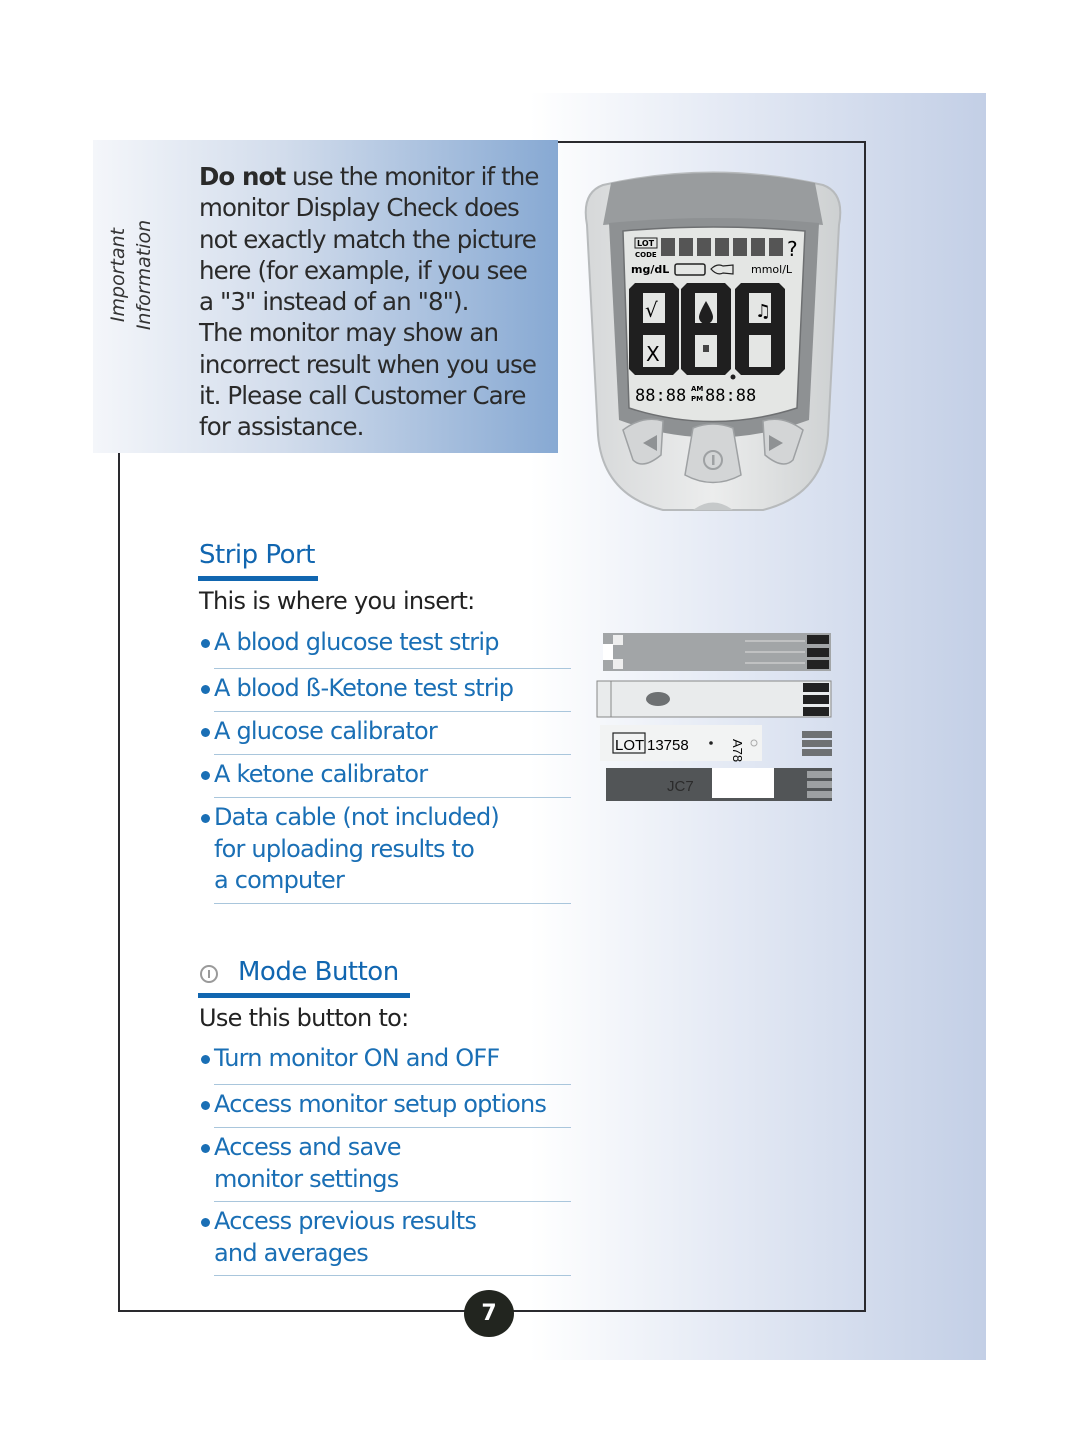 The width and height of the screenshot is (1080, 1455). I want to click on side-label-line1: Important, so click(118, 275).